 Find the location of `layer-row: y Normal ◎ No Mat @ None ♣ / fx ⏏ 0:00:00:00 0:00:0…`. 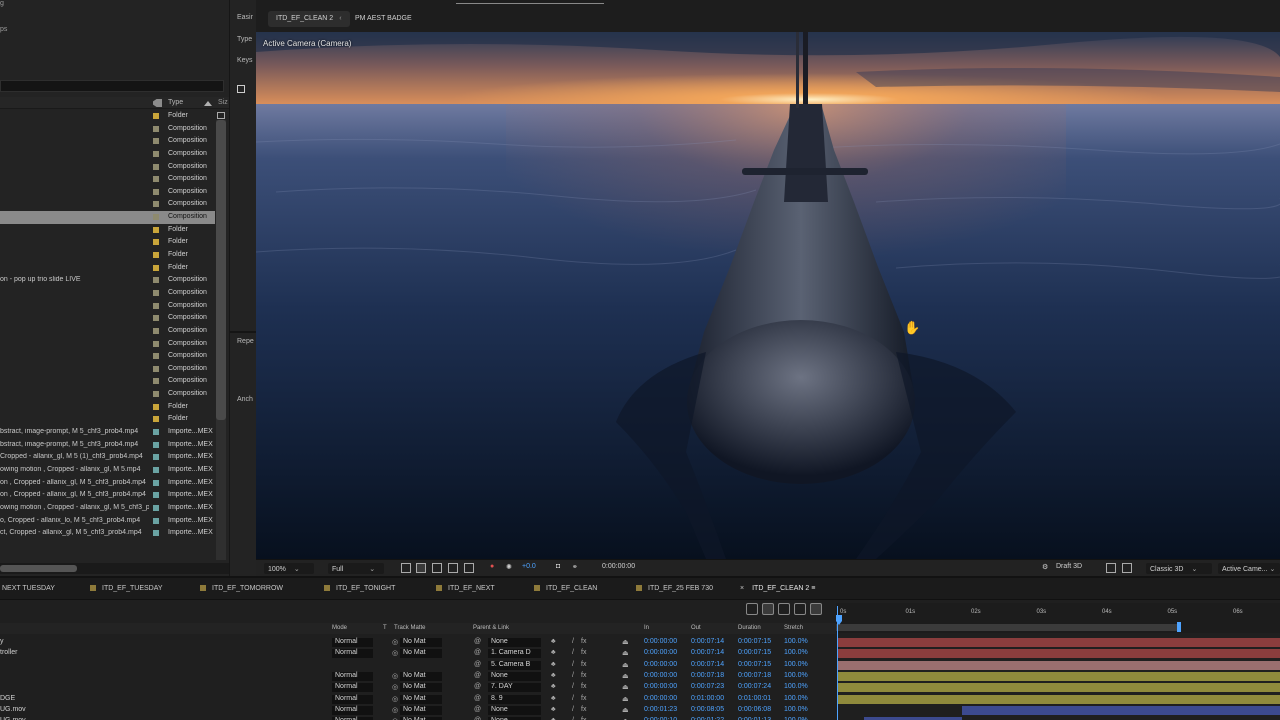

layer-row: y Normal ◎ No Mat @ None ♣ / fx ⏏ 0:00:00:00 0:00:0… is located at coordinates (418, 642).